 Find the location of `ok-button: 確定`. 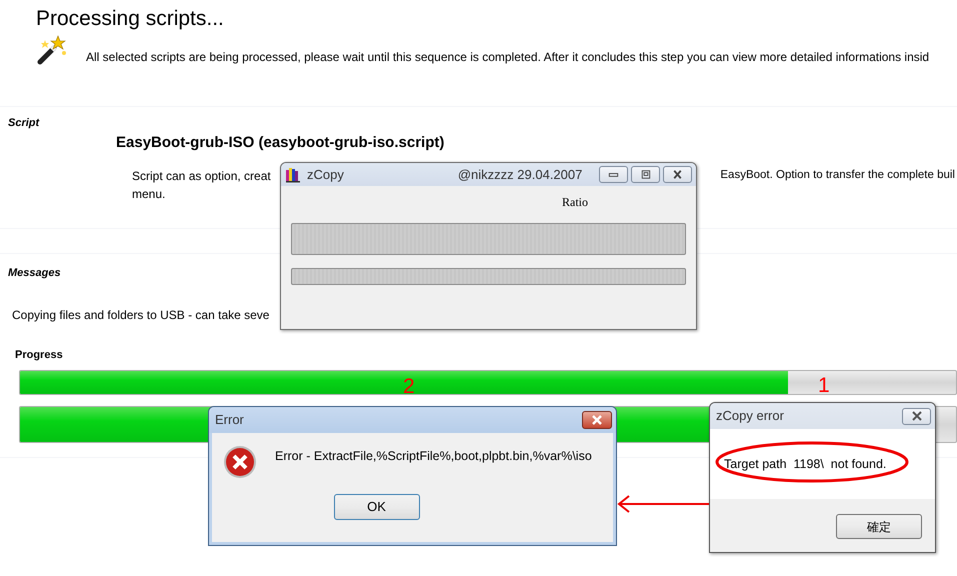

ok-button: 確定 is located at coordinates (879, 526).